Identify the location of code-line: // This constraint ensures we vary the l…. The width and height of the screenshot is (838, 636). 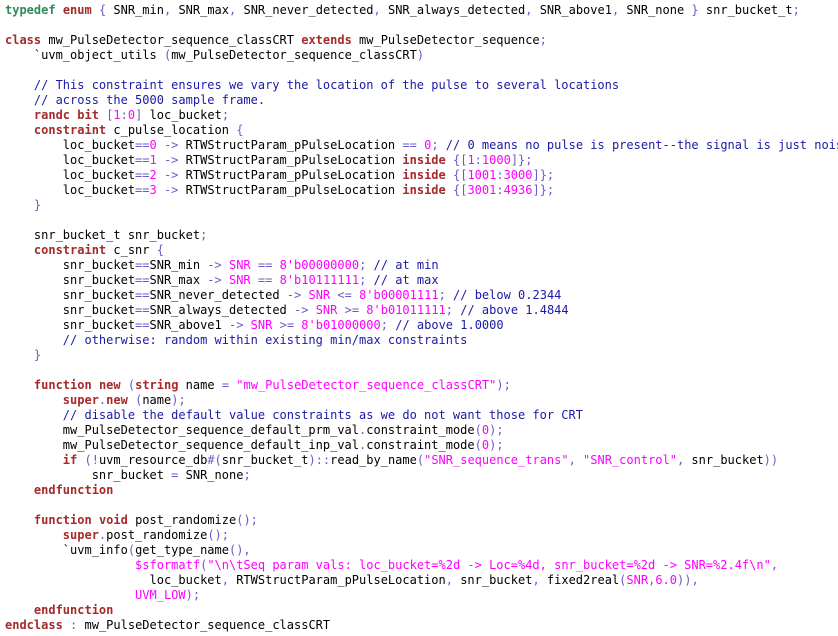
(419, 85).